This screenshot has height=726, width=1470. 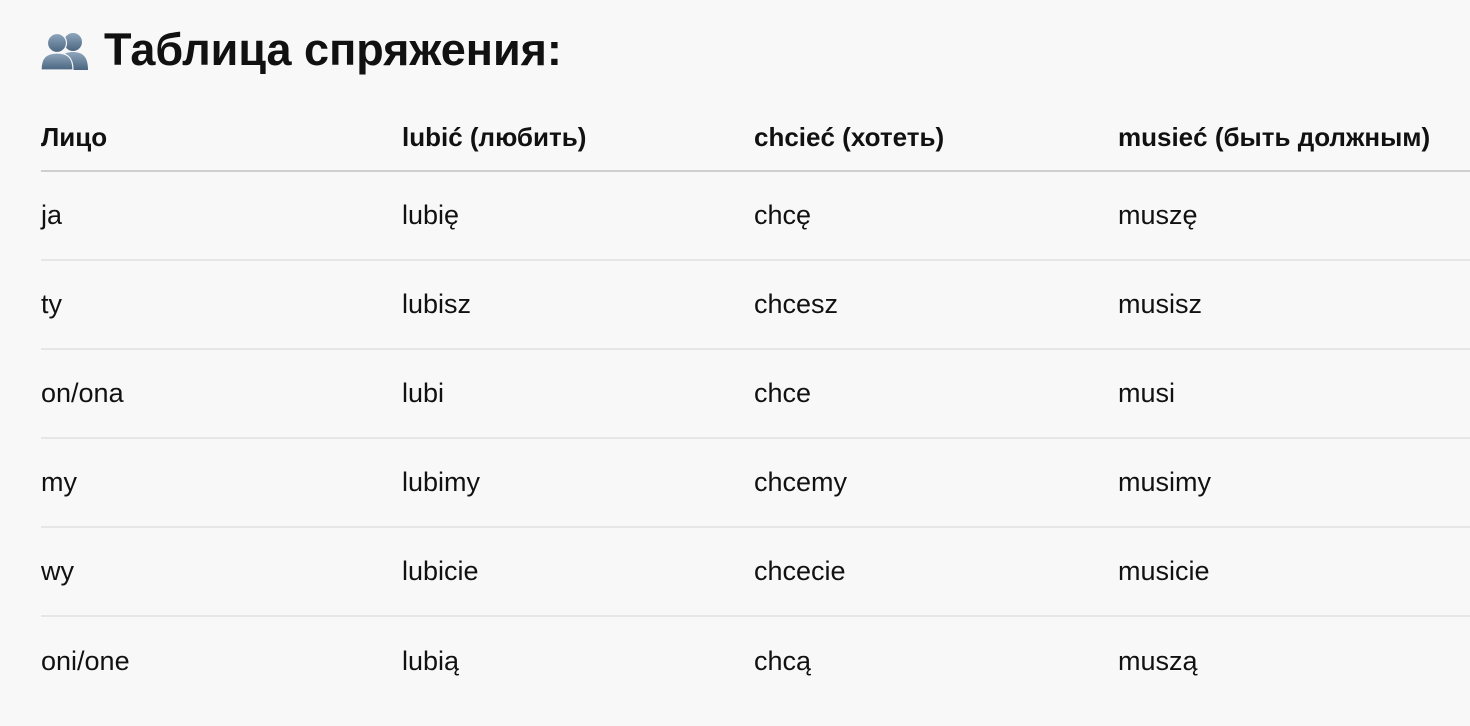 I want to click on table-row: ja lubię chcę muszę, so click(x=755, y=216).